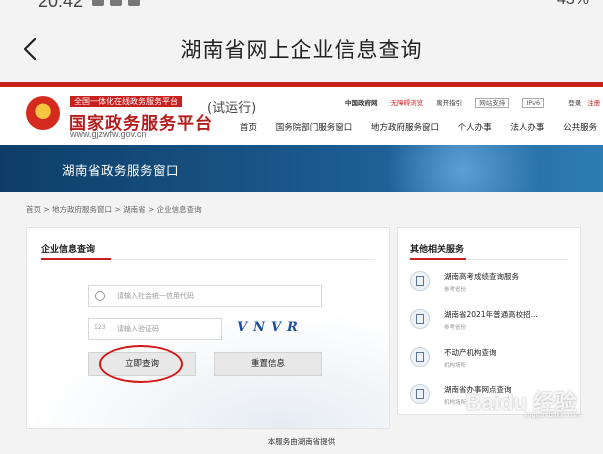 The height and width of the screenshot is (454, 603). Describe the element at coordinates (138, 329) in the screenshot. I see `captcha-placeholder: 请输入验证码` at that location.